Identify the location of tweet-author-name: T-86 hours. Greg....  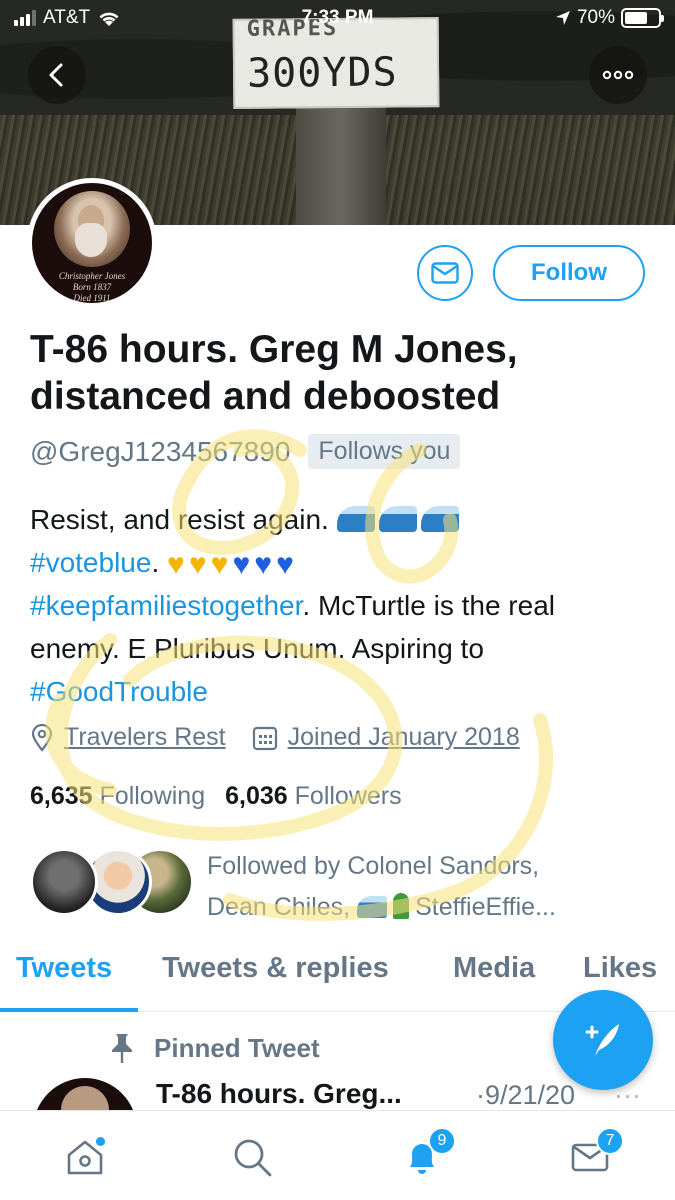
(279, 1094).